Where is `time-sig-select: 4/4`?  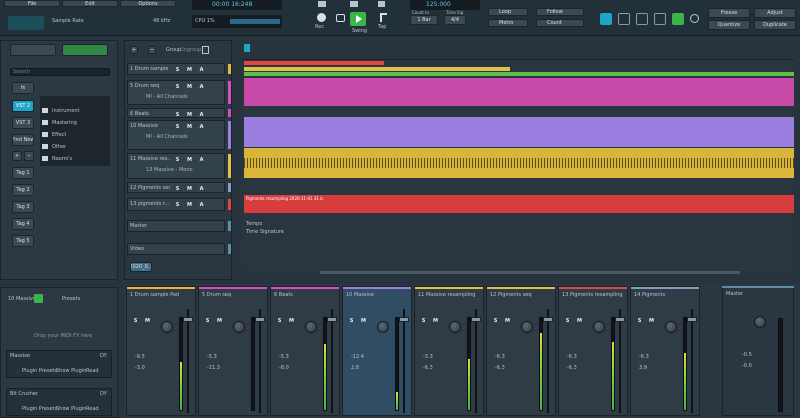 time-sig-select: 4/4 is located at coordinates (455, 20).